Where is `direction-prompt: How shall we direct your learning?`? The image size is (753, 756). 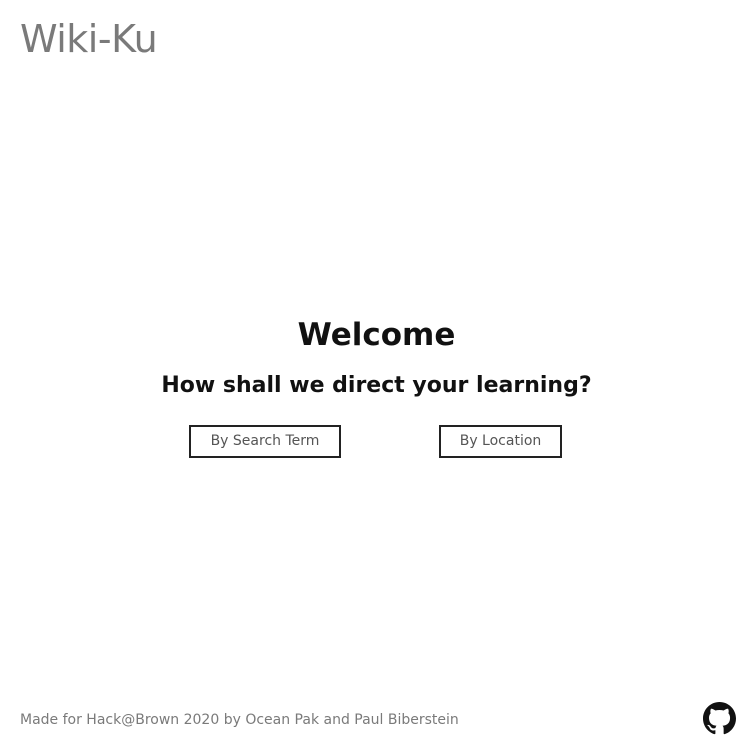 direction-prompt: How shall we direct your learning? is located at coordinates (376, 385).